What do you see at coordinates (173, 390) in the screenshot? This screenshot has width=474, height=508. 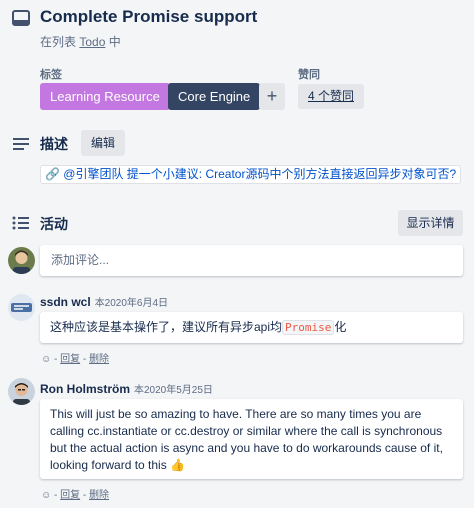 I see `comment-date: 本2020年5月25日` at bounding box center [173, 390].